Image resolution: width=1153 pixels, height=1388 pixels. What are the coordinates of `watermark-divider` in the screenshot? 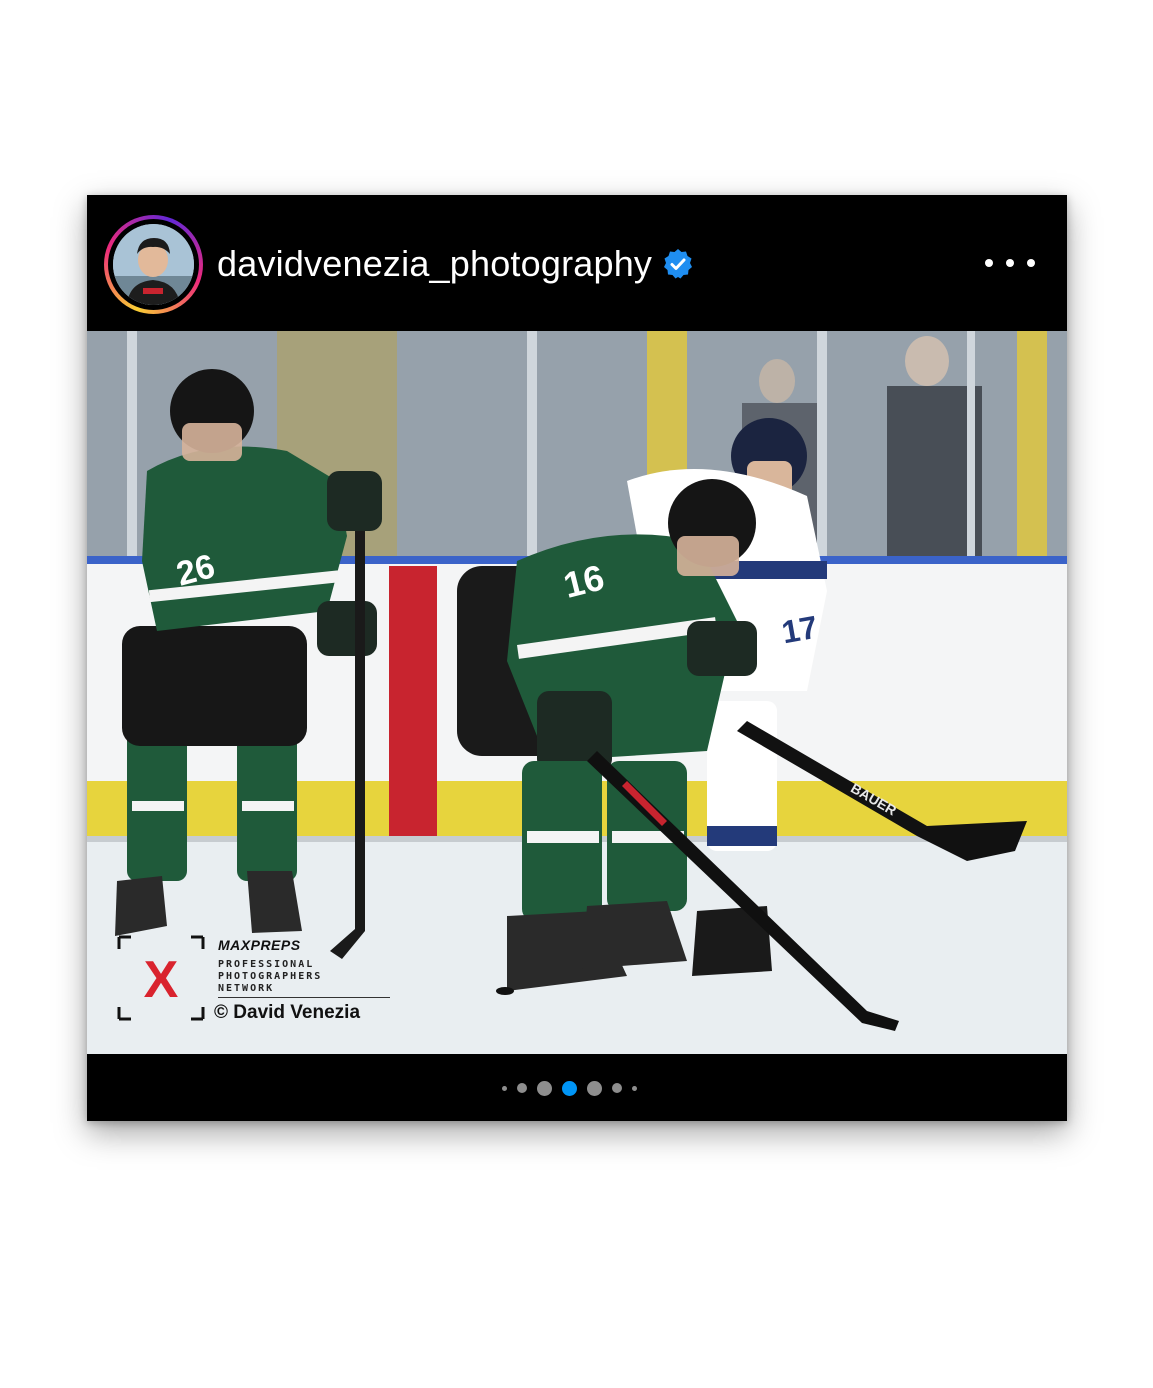 It's located at (304, 997).